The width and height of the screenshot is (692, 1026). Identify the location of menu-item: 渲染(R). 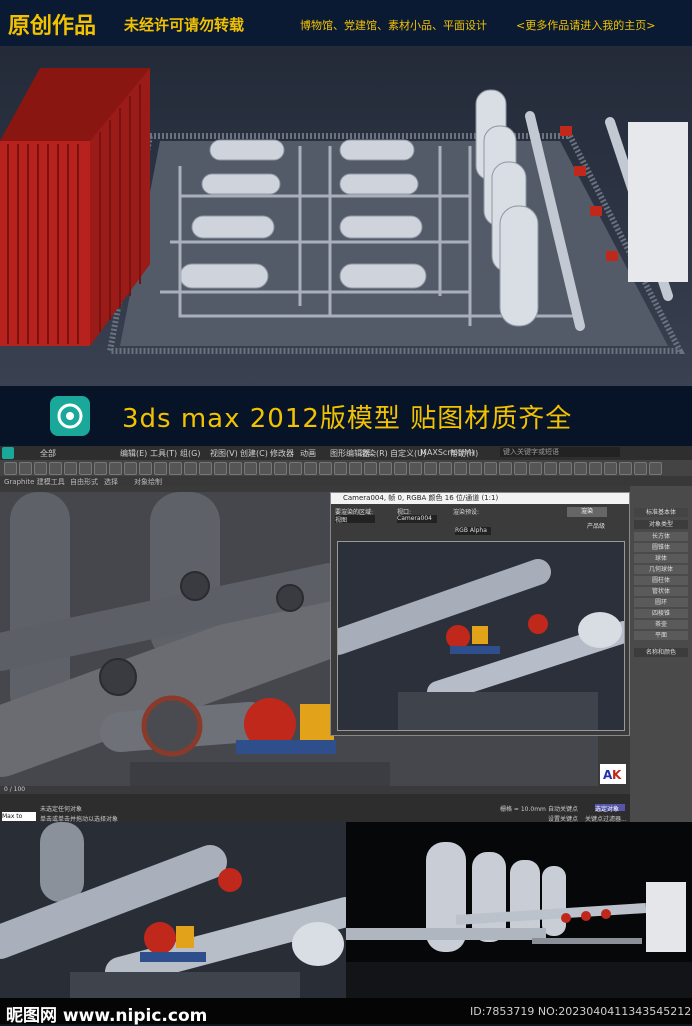
(374, 453).